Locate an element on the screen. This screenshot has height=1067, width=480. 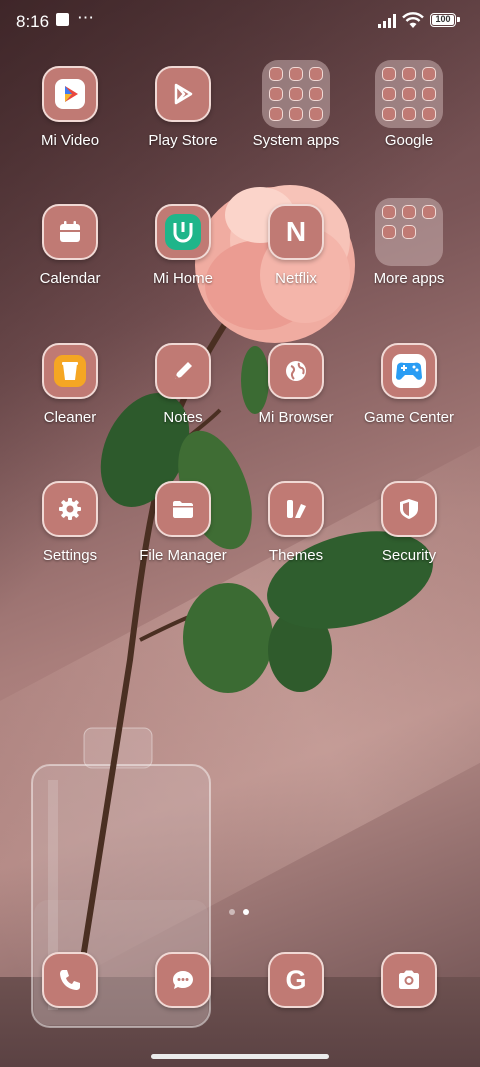
themes-icon is located at coordinates (296, 509).